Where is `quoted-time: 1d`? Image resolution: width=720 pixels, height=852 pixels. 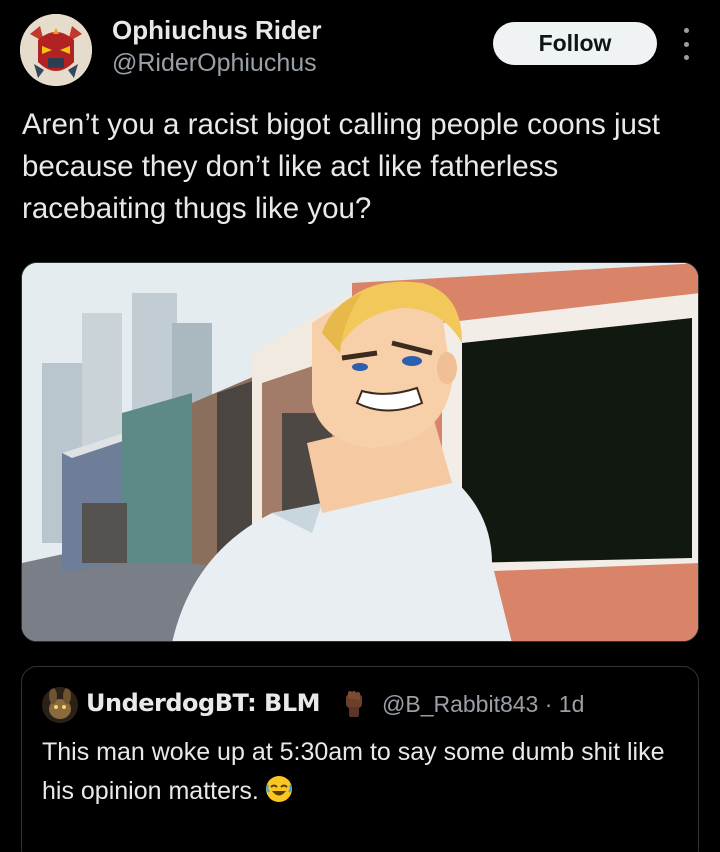 quoted-time: 1d is located at coordinates (572, 704).